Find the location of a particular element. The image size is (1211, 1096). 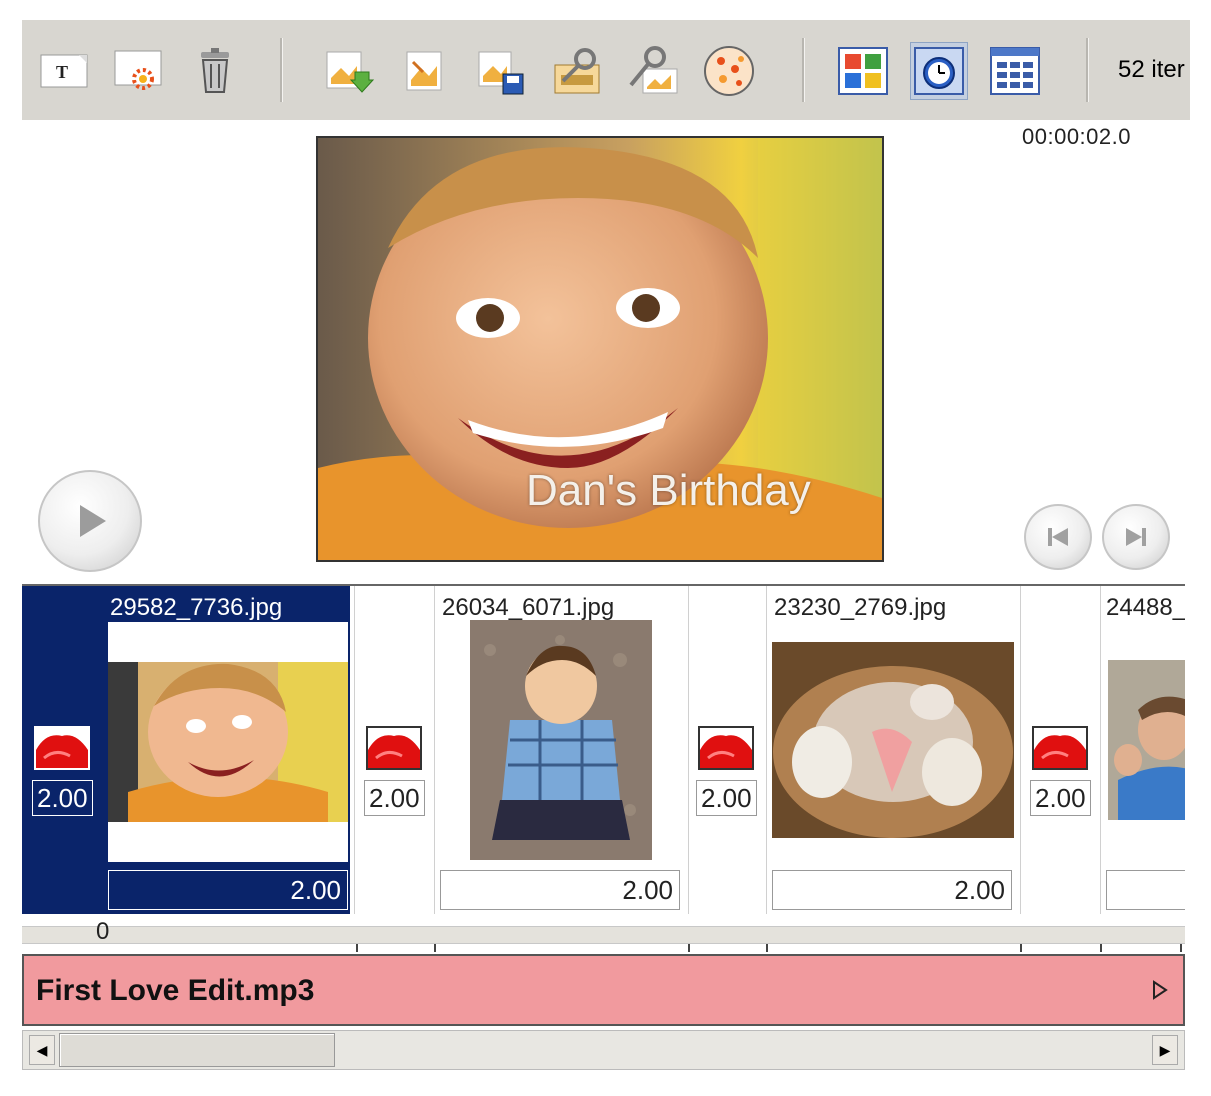

save-photo-icon is located at coordinates (501, 71).